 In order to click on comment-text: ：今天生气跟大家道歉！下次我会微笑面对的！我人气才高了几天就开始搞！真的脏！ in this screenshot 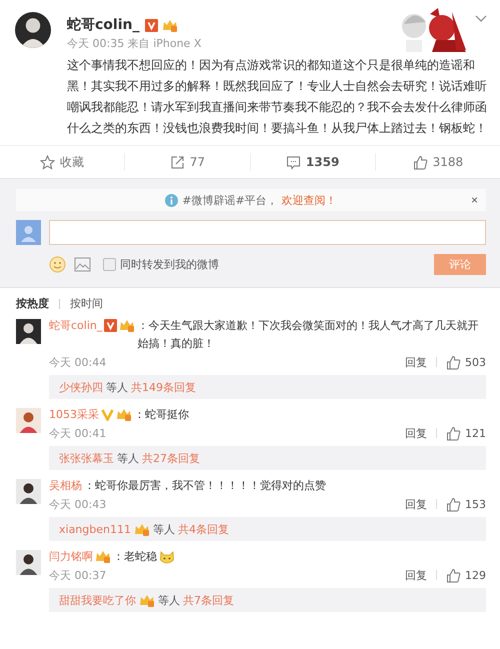, I will do `click(308, 335)`.